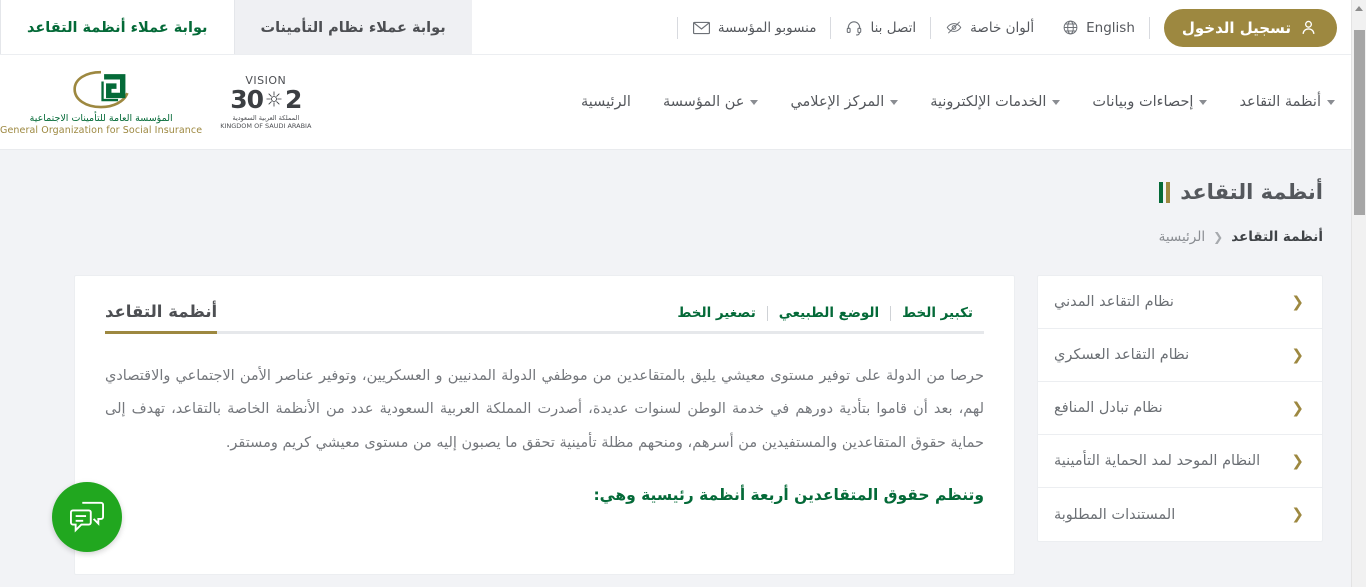 The width and height of the screenshot is (1366, 587). What do you see at coordinates (703, 102) in the screenshot?
I see `nav-label: عن المؤسسة` at bounding box center [703, 102].